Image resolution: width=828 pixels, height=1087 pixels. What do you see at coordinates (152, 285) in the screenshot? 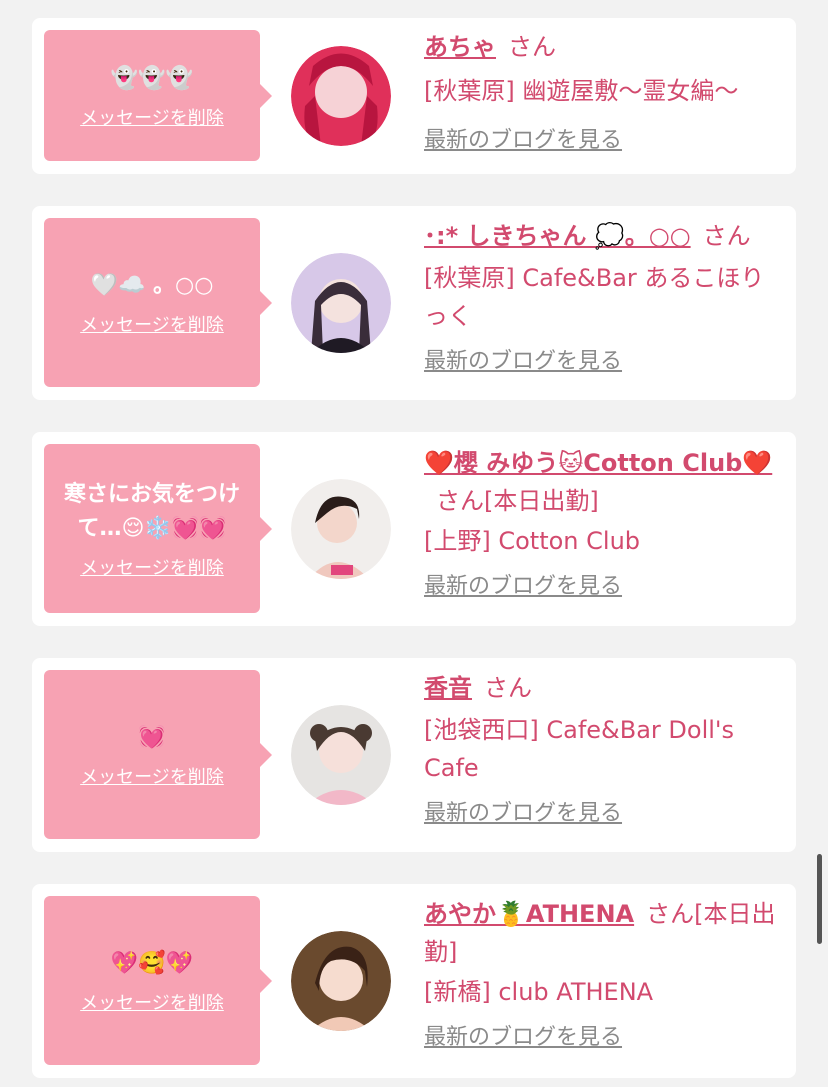
I see `message-text: 🤍☁️ 。○○` at bounding box center [152, 285].